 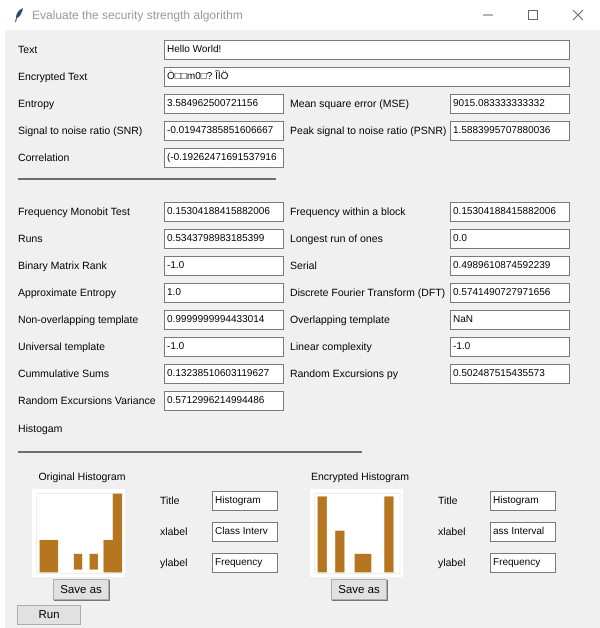 What do you see at coordinates (53, 77) in the screenshot?
I see `field-label: Encrypted Text` at bounding box center [53, 77].